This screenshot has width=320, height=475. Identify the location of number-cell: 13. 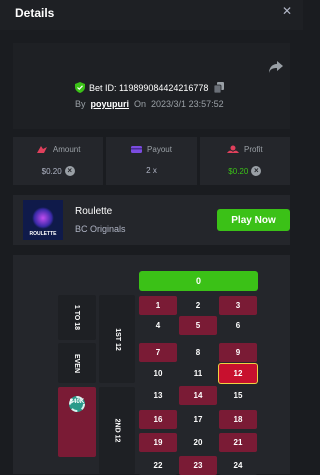
(158, 395).